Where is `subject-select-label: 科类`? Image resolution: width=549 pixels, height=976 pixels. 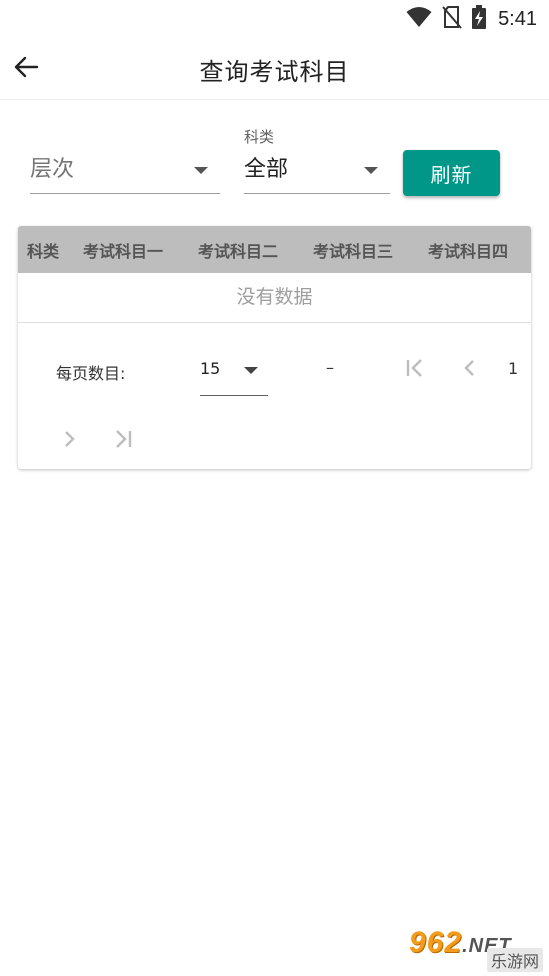 subject-select-label: 科类 is located at coordinates (259, 137).